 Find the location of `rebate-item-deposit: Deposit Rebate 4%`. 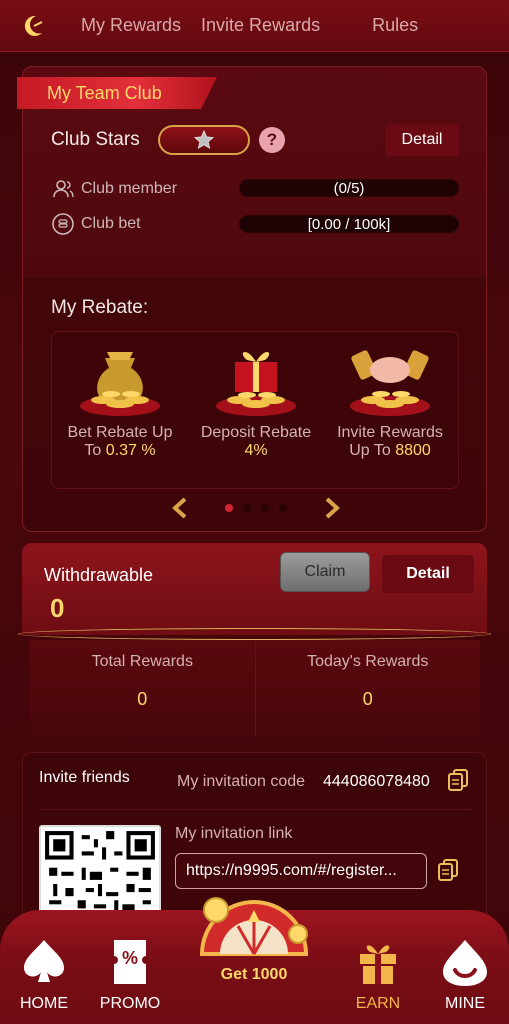

rebate-item-deposit: Deposit Rebate 4% is located at coordinates (256, 399).